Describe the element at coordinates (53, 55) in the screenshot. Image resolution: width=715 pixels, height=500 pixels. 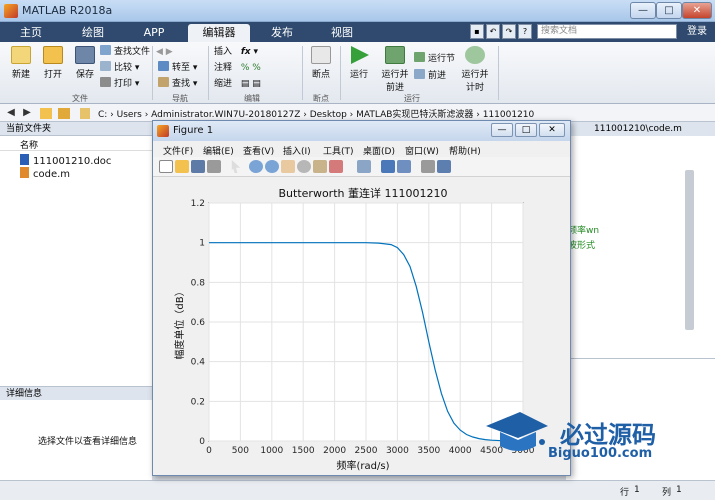
I see `folder-icon` at that location.